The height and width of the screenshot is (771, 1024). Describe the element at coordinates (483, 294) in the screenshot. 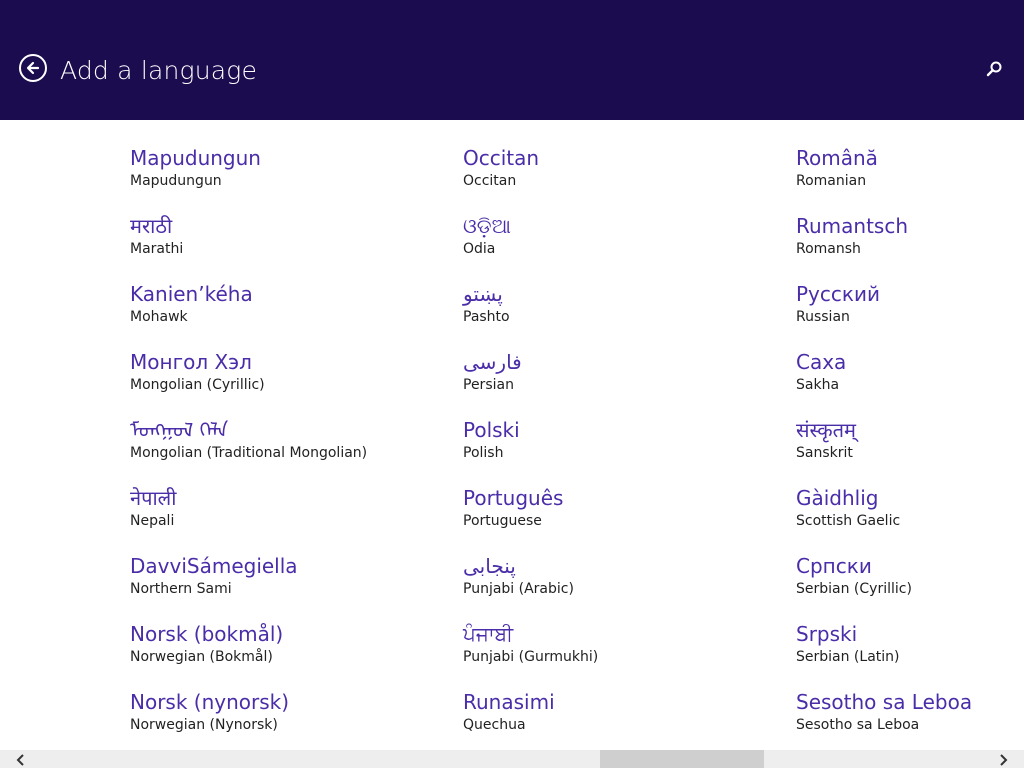

I see `language-native-name: پښتو` at that location.